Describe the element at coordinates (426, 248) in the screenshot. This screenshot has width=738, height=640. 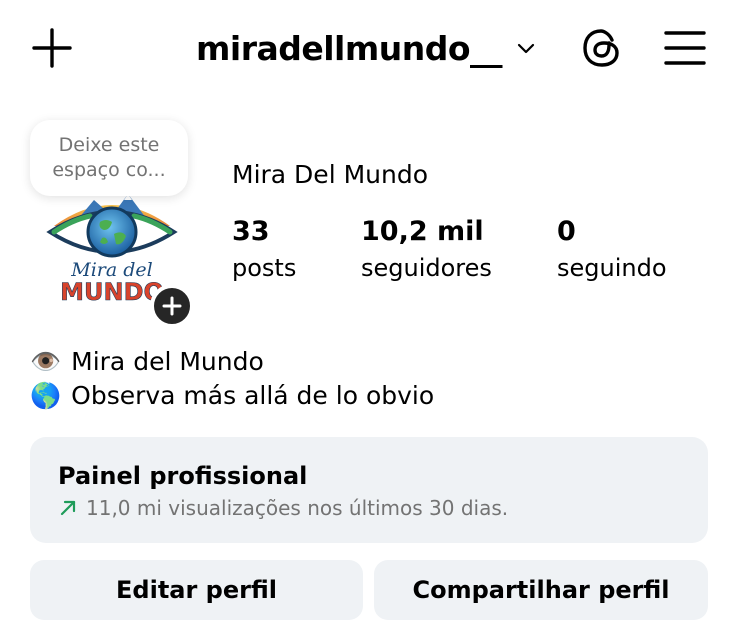
I see `stat-followers: 10,2 mil seguidores` at that location.